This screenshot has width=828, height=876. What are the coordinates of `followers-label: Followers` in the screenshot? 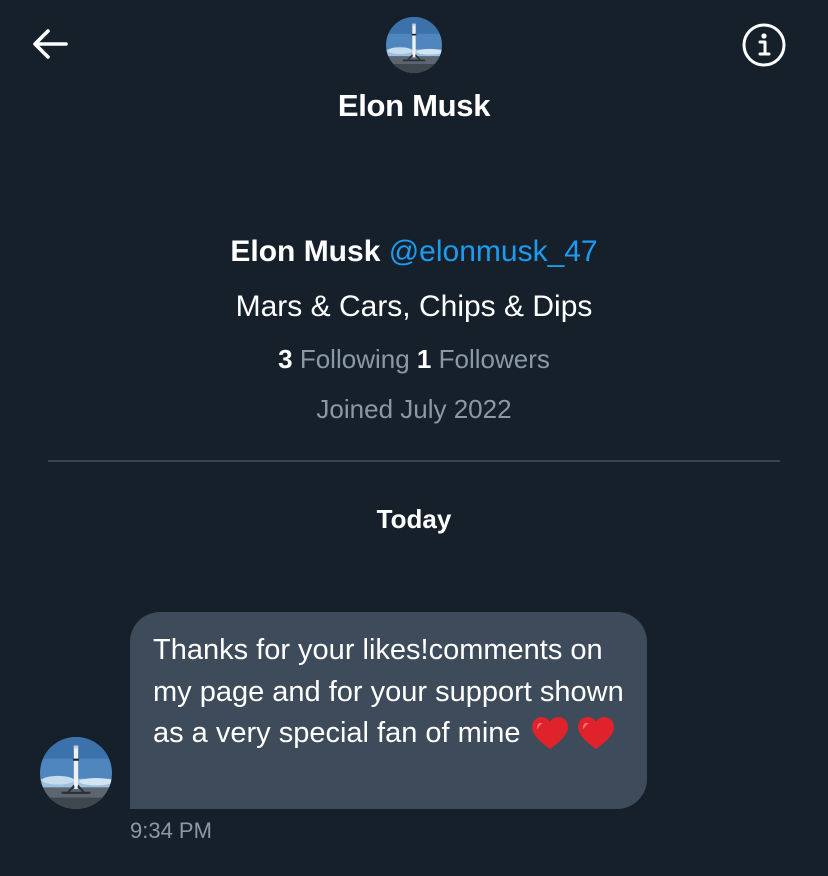 It's located at (494, 359).